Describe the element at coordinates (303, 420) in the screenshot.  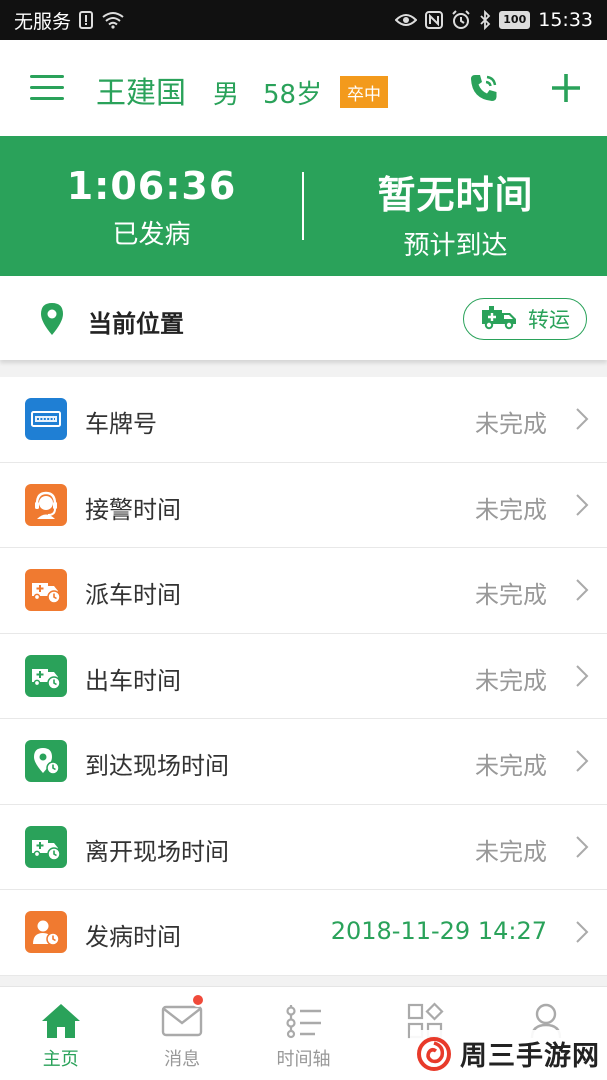
I see `list-item-license-plate: 车牌号 未完成` at that location.